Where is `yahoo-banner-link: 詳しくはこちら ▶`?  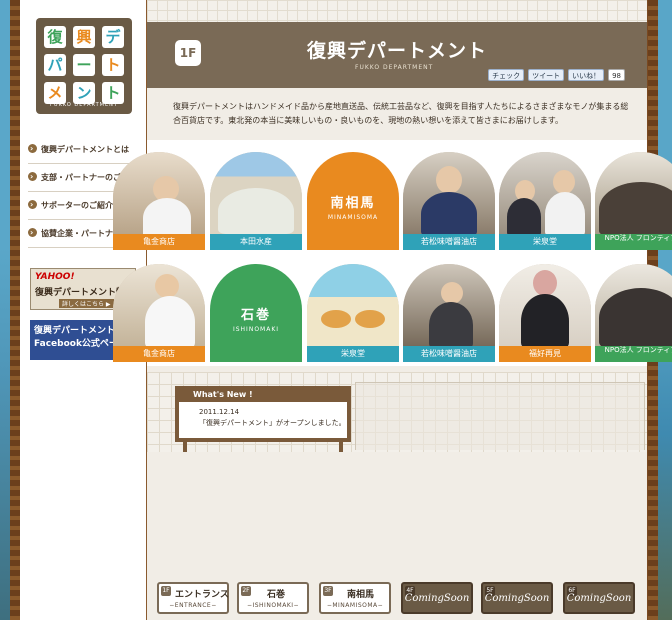
yahoo-banner-link: 詳しくはこちら ▶ is located at coordinates (86, 303).